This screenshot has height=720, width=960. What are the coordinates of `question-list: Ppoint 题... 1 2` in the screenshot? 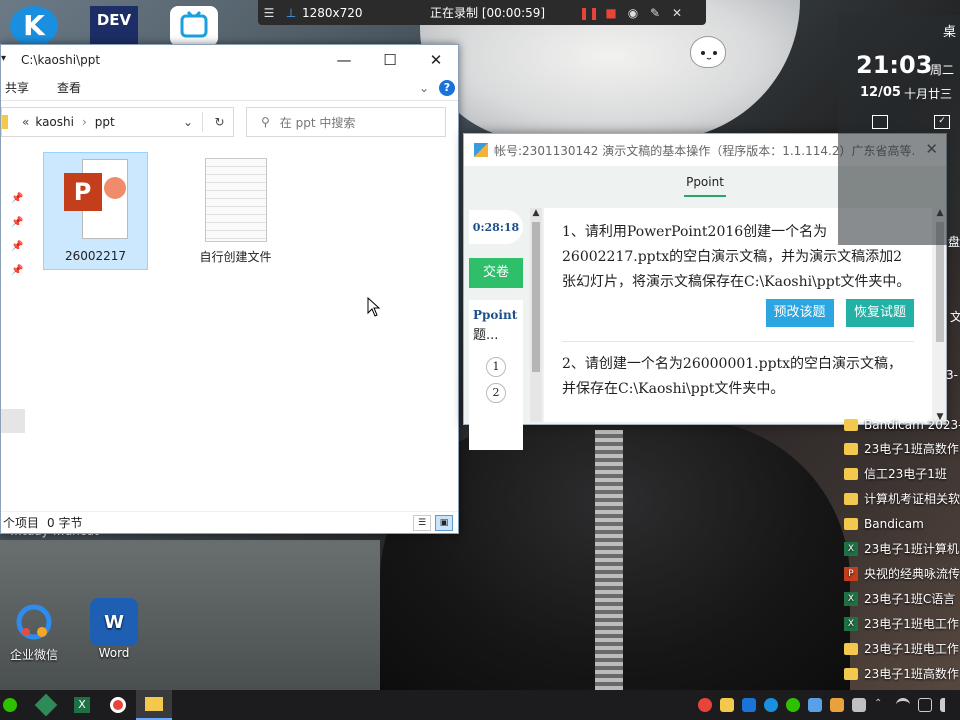 It's located at (496, 375).